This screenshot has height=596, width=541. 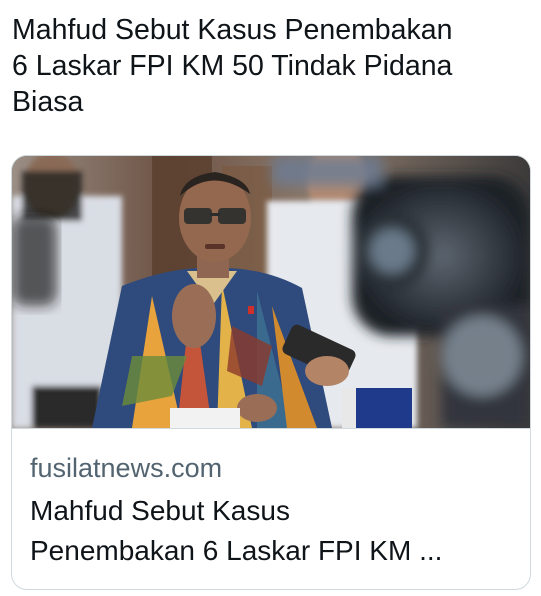 I want to click on tweet-text-line-2: 6 Laskar FPI KM 50 Tindak Pidana, so click(x=232, y=66).